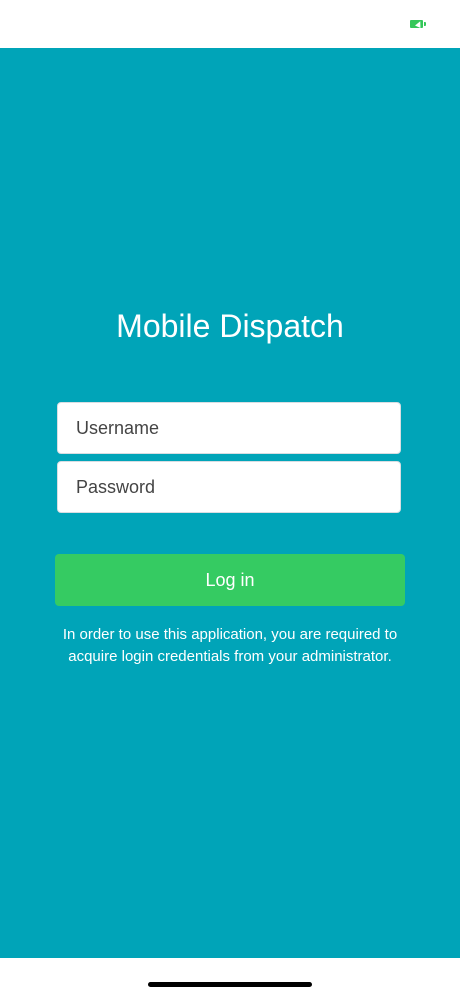 Image resolution: width=460 pixels, height=996 pixels. What do you see at coordinates (230, 24) in the screenshot?
I see `status-bar` at bounding box center [230, 24].